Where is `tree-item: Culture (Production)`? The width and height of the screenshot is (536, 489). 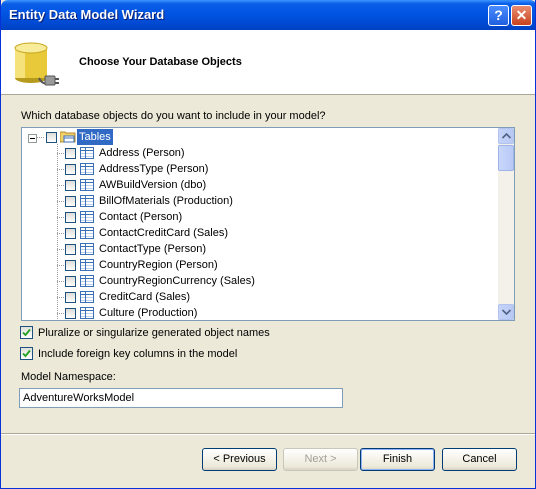
tree-item: Culture (Production) is located at coordinates (260, 312).